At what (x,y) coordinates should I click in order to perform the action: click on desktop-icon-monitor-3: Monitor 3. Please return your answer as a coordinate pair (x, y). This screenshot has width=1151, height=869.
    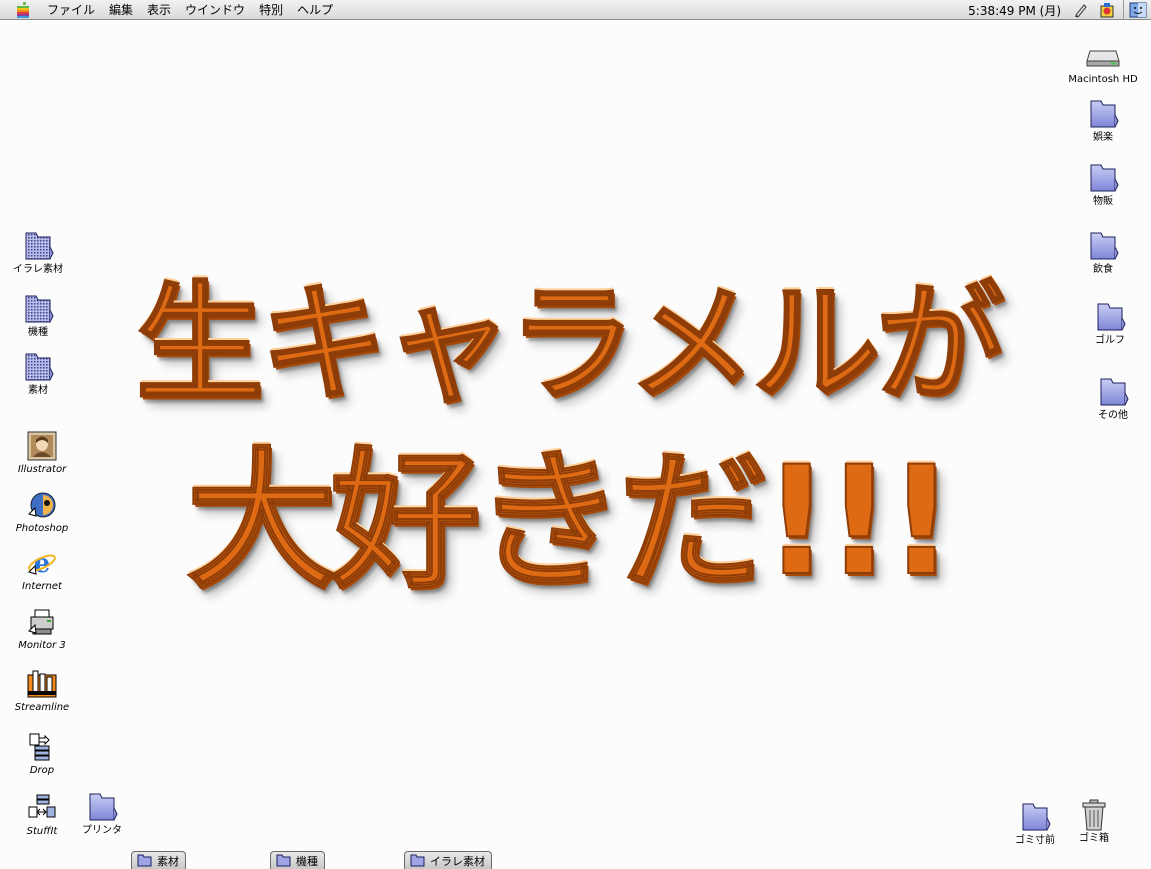
    Looking at the image, I should click on (42, 629).